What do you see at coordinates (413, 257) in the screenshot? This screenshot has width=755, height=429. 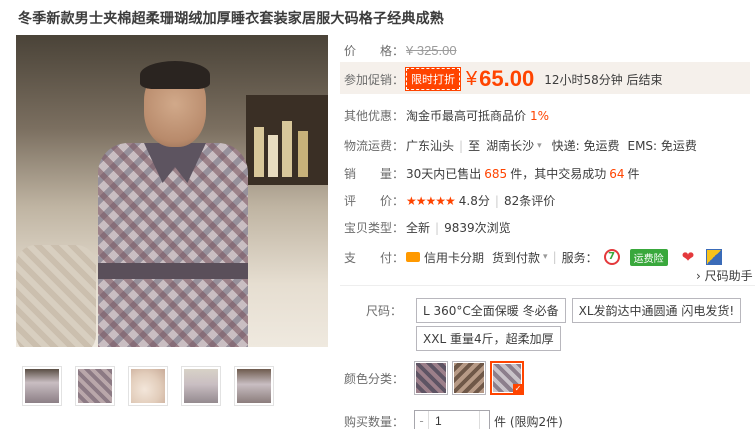 I see `credit-card-icon` at bounding box center [413, 257].